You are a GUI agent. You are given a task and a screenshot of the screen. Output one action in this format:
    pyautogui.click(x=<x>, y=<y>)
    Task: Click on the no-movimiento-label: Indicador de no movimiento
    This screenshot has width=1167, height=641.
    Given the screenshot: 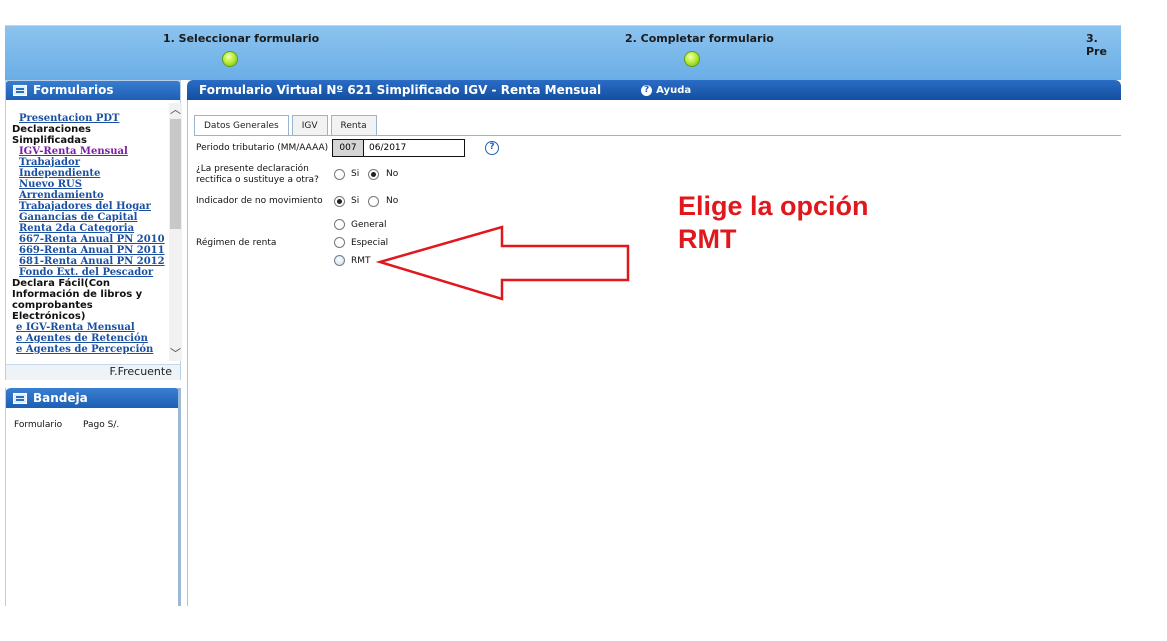 What is the action you would take?
    pyautogui.click(x=259, y=201)
    